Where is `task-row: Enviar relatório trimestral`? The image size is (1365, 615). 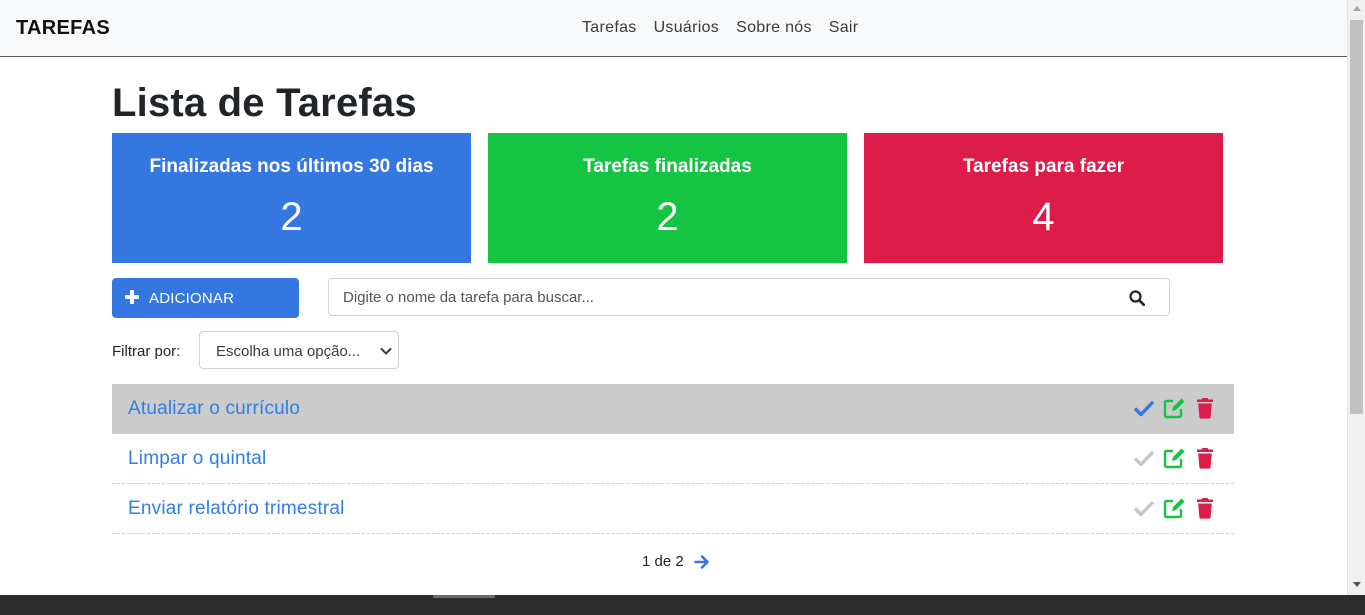 task-row: Enviar relatório trimestral is located at coordinates (673, 509).